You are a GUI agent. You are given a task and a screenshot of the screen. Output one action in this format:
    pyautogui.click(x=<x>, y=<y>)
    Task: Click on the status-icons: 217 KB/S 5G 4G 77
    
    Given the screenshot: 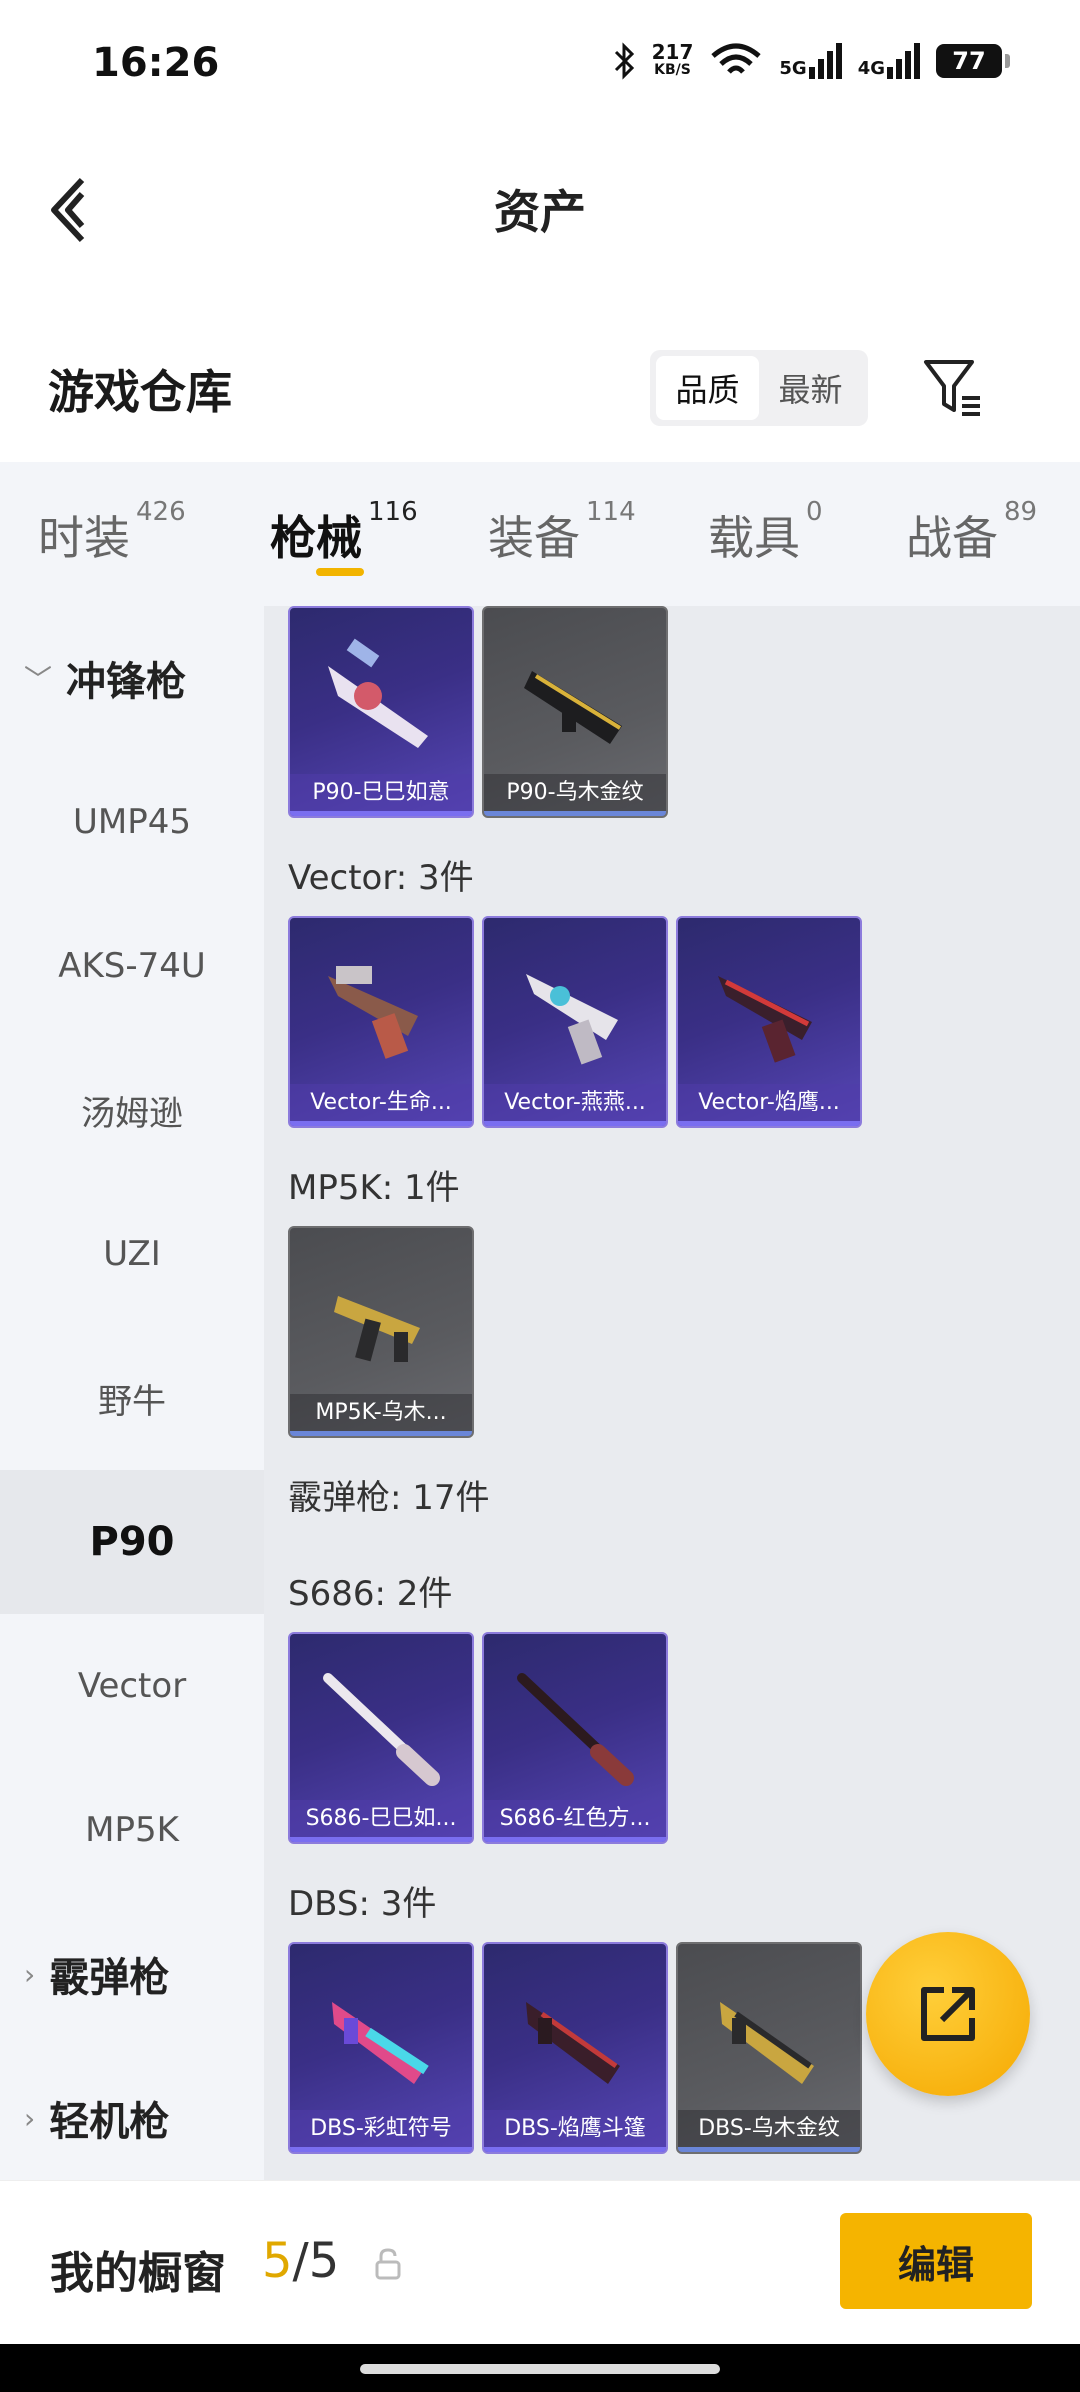 What is the action you would take?
    pyautogui.click(x=811, y=61)
    